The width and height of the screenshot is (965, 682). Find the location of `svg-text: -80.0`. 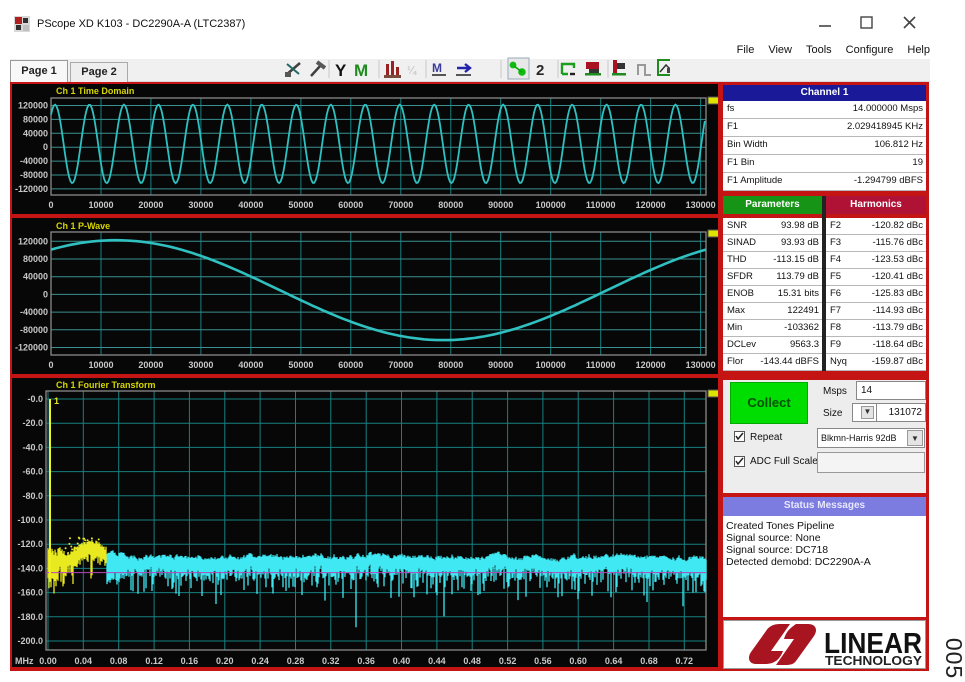

svg-text: -80.0 is located at coordinates (32, 496).